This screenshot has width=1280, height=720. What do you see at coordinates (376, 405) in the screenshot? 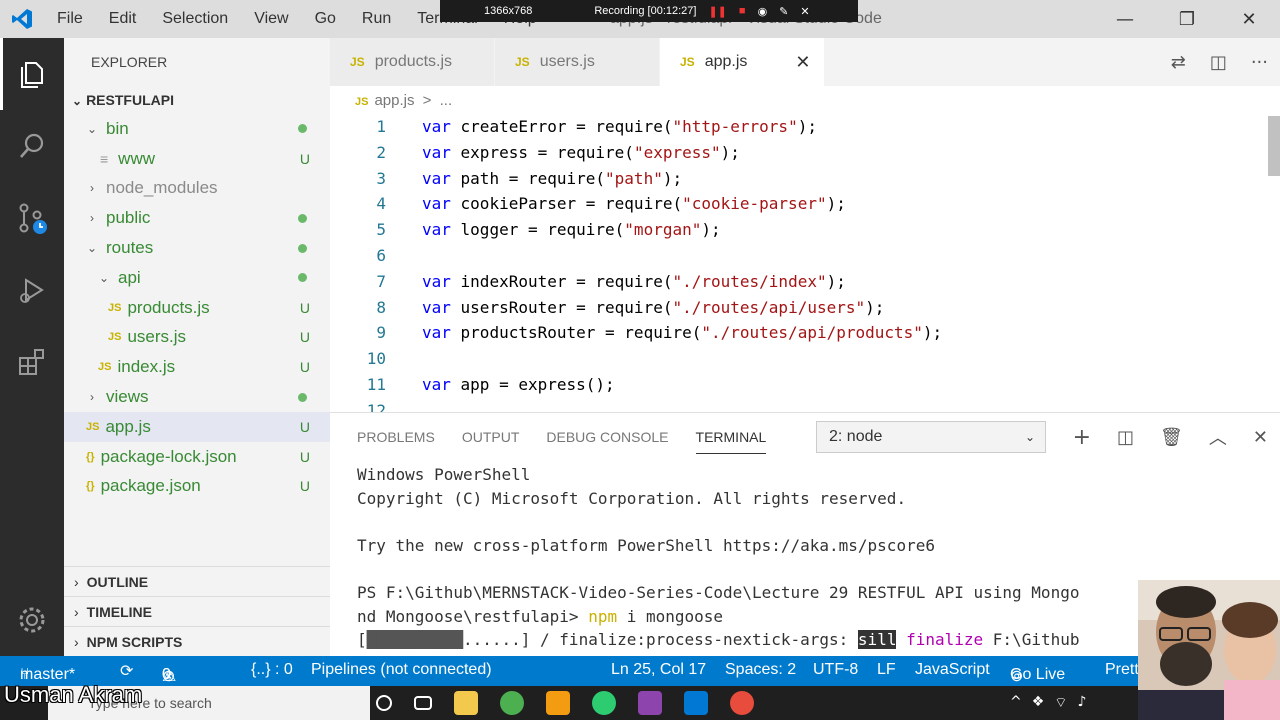
I see `code-line: 12` at bounding box center [376, 405].